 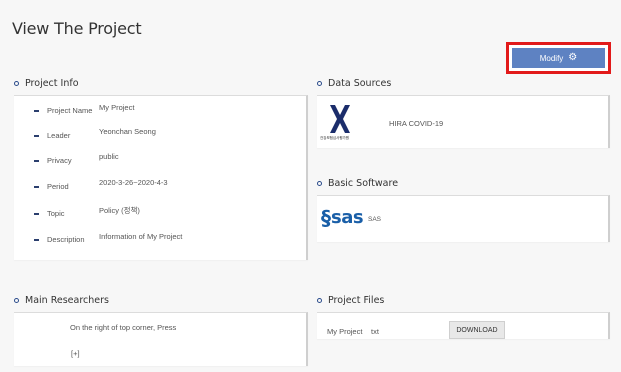 What do you see at coordinates (161, 339) in the screenshot?
I see `main-researchers-panel: On the right of top corner, Press [+]` at bounding box center [161, 339].